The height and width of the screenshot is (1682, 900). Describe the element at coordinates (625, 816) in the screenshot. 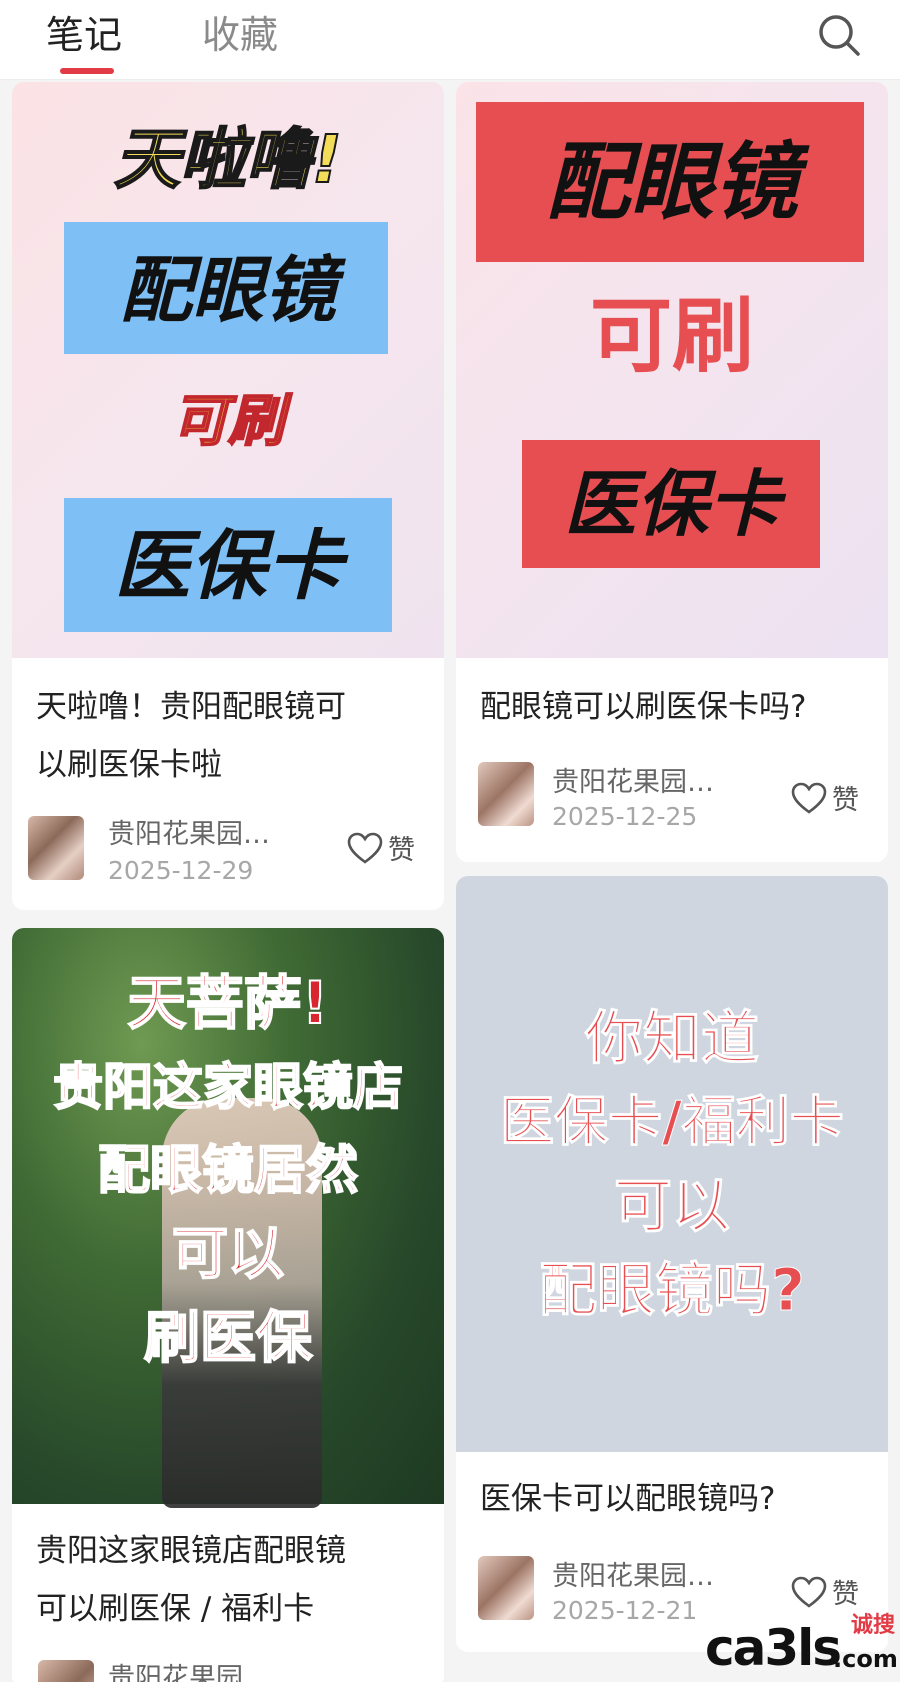

I see `post-date: 2025-12-25` at that location.